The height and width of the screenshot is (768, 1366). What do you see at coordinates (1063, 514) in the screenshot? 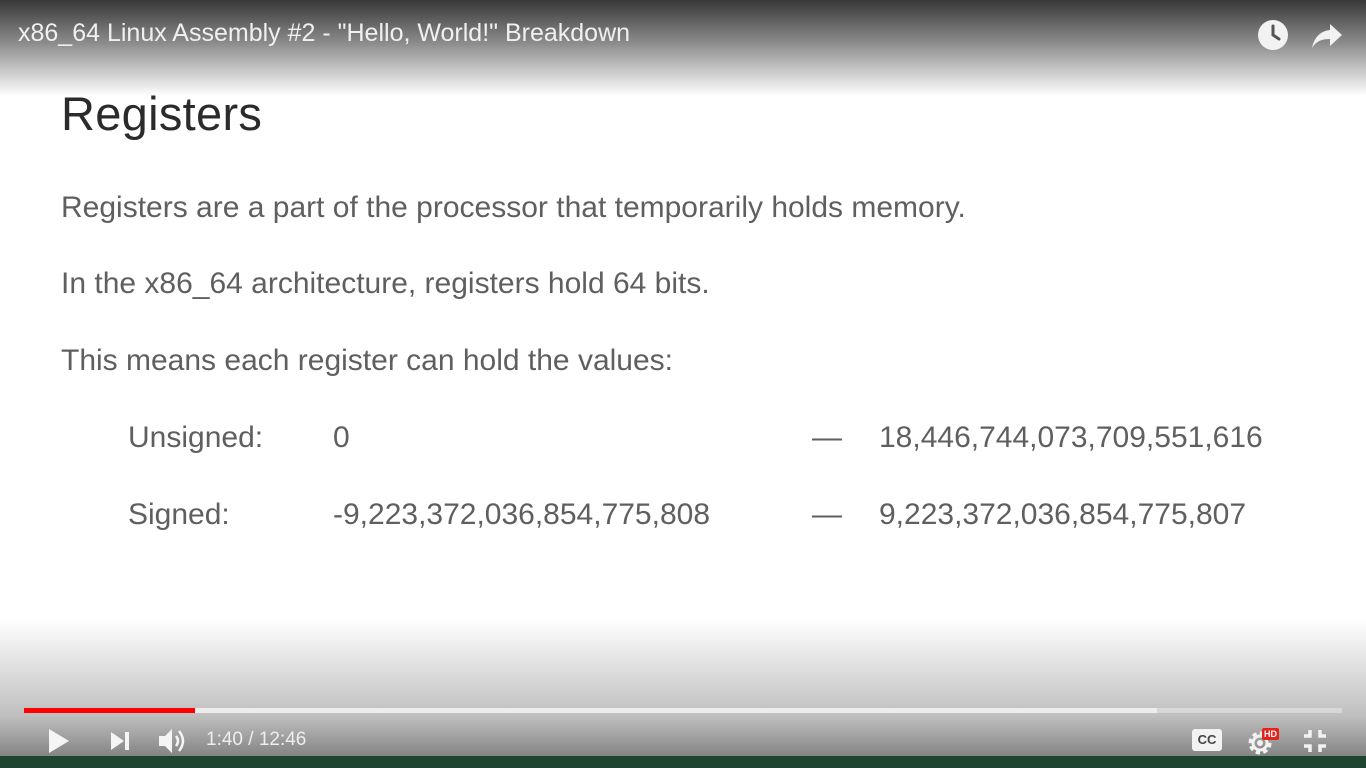
I see `range-max: 9,223,372,036,854,775,807` at bounding box center [1063, 514].